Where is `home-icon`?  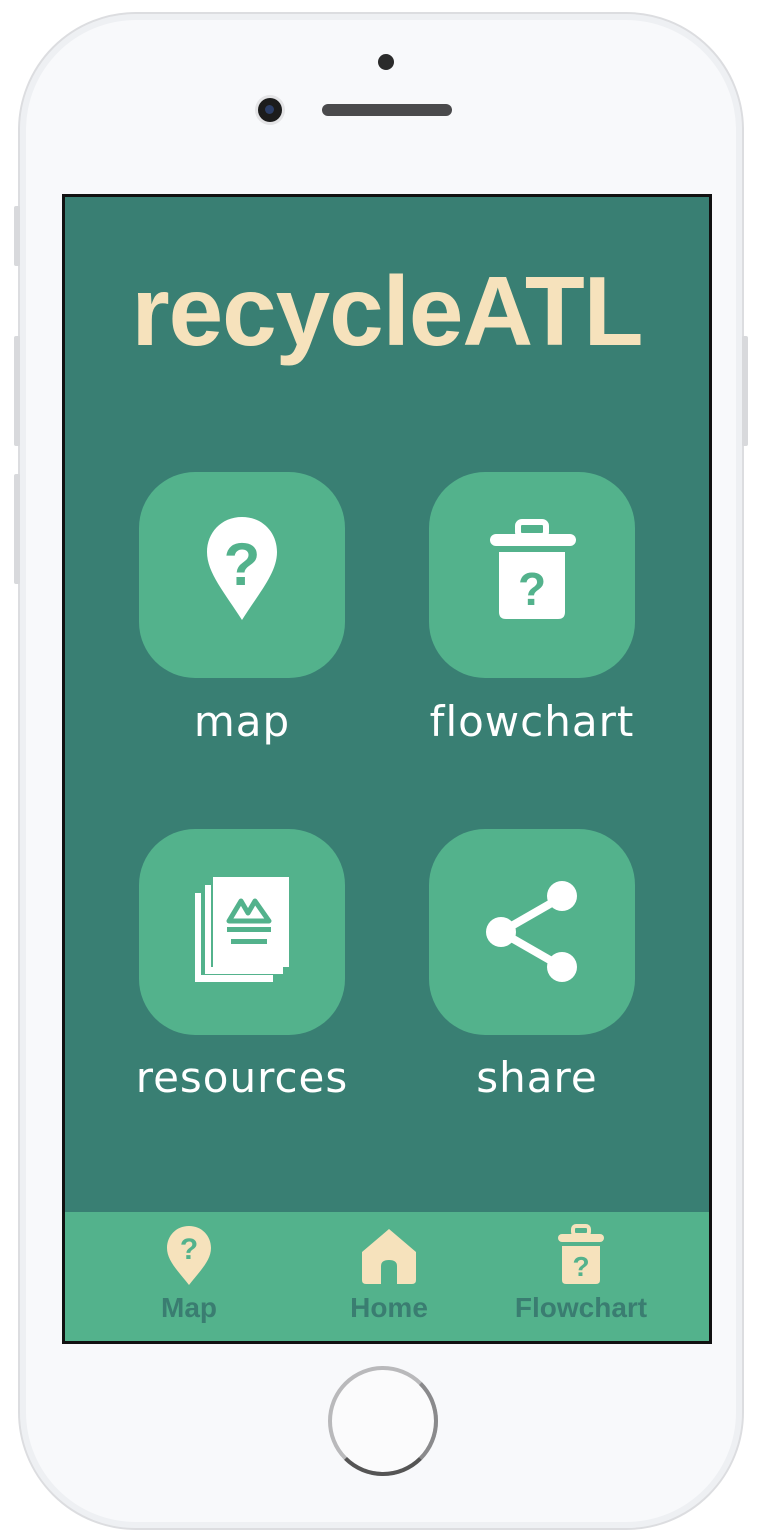 home-icon is located at coordinates (389, 1256).